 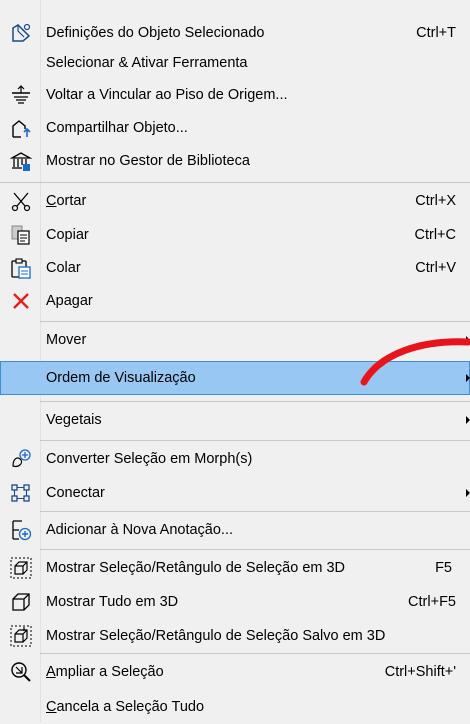 I want to click on menu-item-label: Conectar, so click(x=75, y=493).